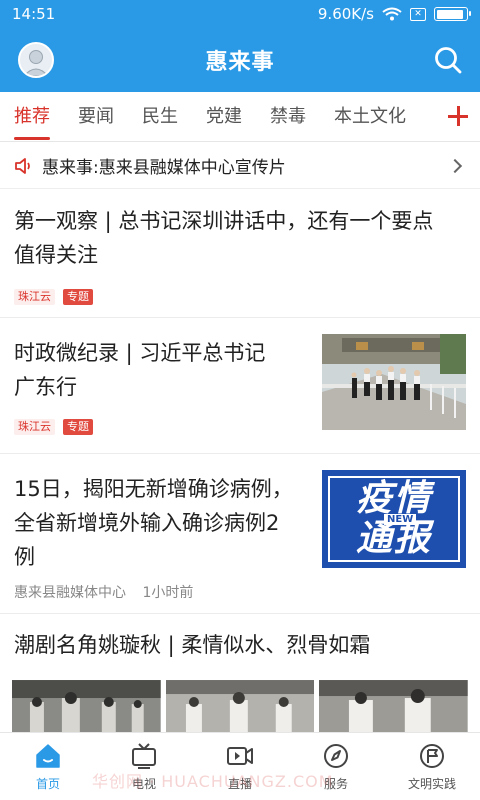  What do you see at coordinates (48, 756) in the screenshot?
I see `home-icon` at bounding box center [48, 756].